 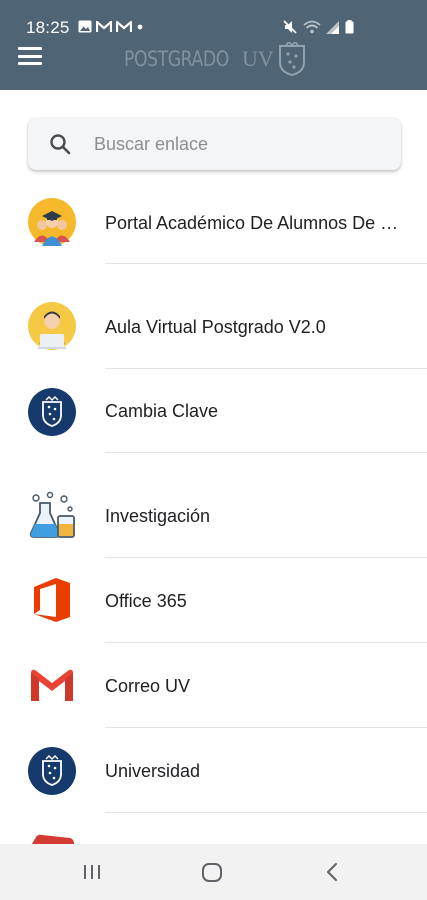 I want to click on mute-icon, so click(x=290, y=27).